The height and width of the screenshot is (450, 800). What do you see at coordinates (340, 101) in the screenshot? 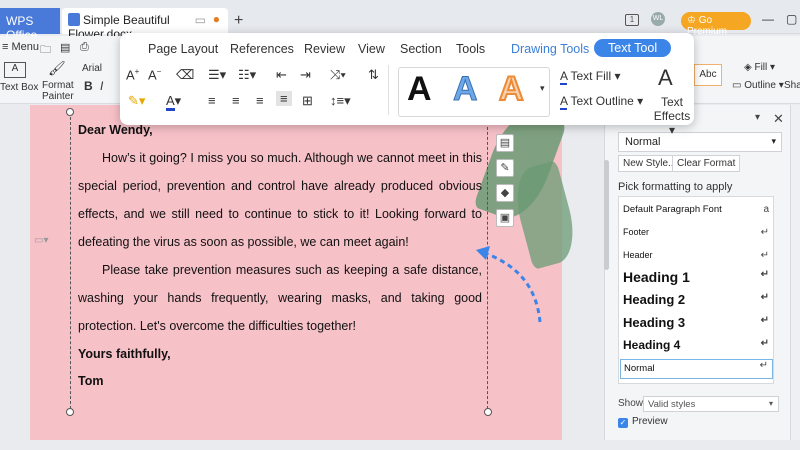
I see `line-spacing-icon: ↕≡▾` at bounding box center [340, 101].